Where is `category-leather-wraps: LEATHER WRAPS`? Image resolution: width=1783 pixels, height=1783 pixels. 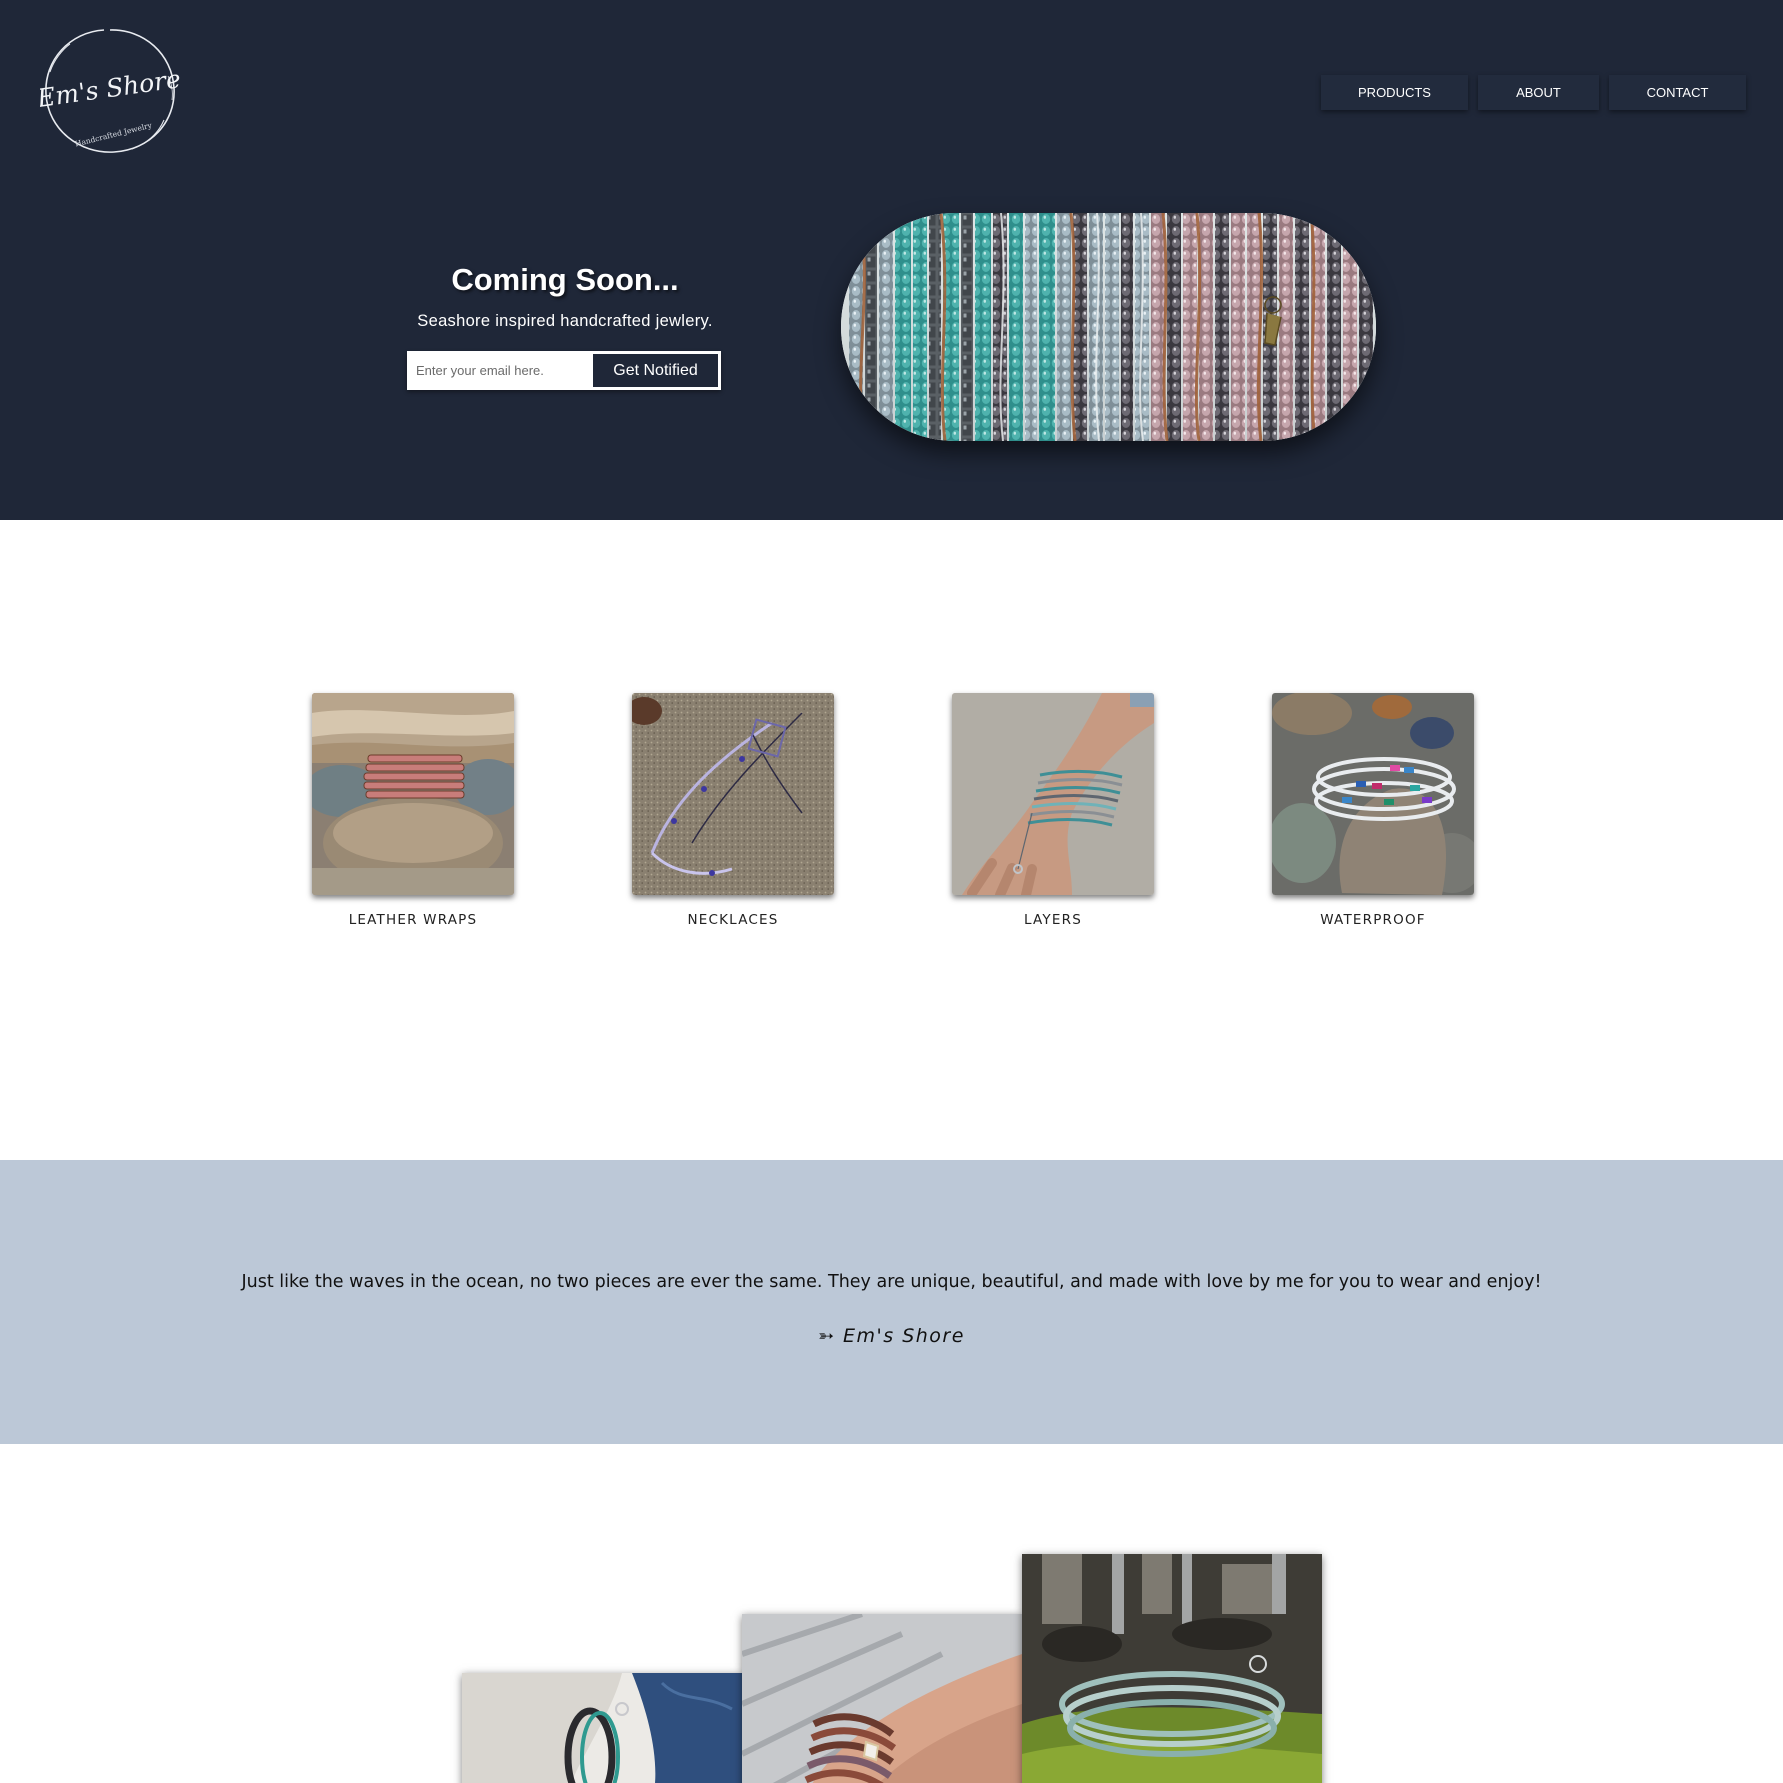
category-leather-wraps: LEATHER WRAPS is located at coordinates (413, 810).